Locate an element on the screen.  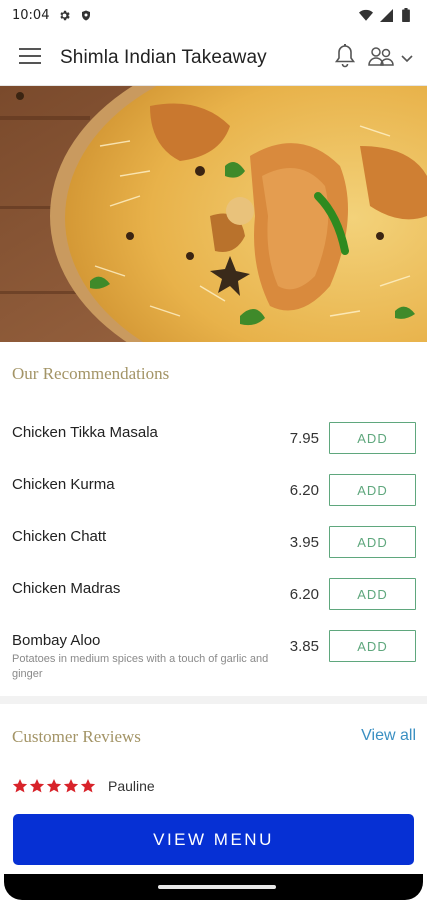
settings-icon is located at coordinates (64, 15).